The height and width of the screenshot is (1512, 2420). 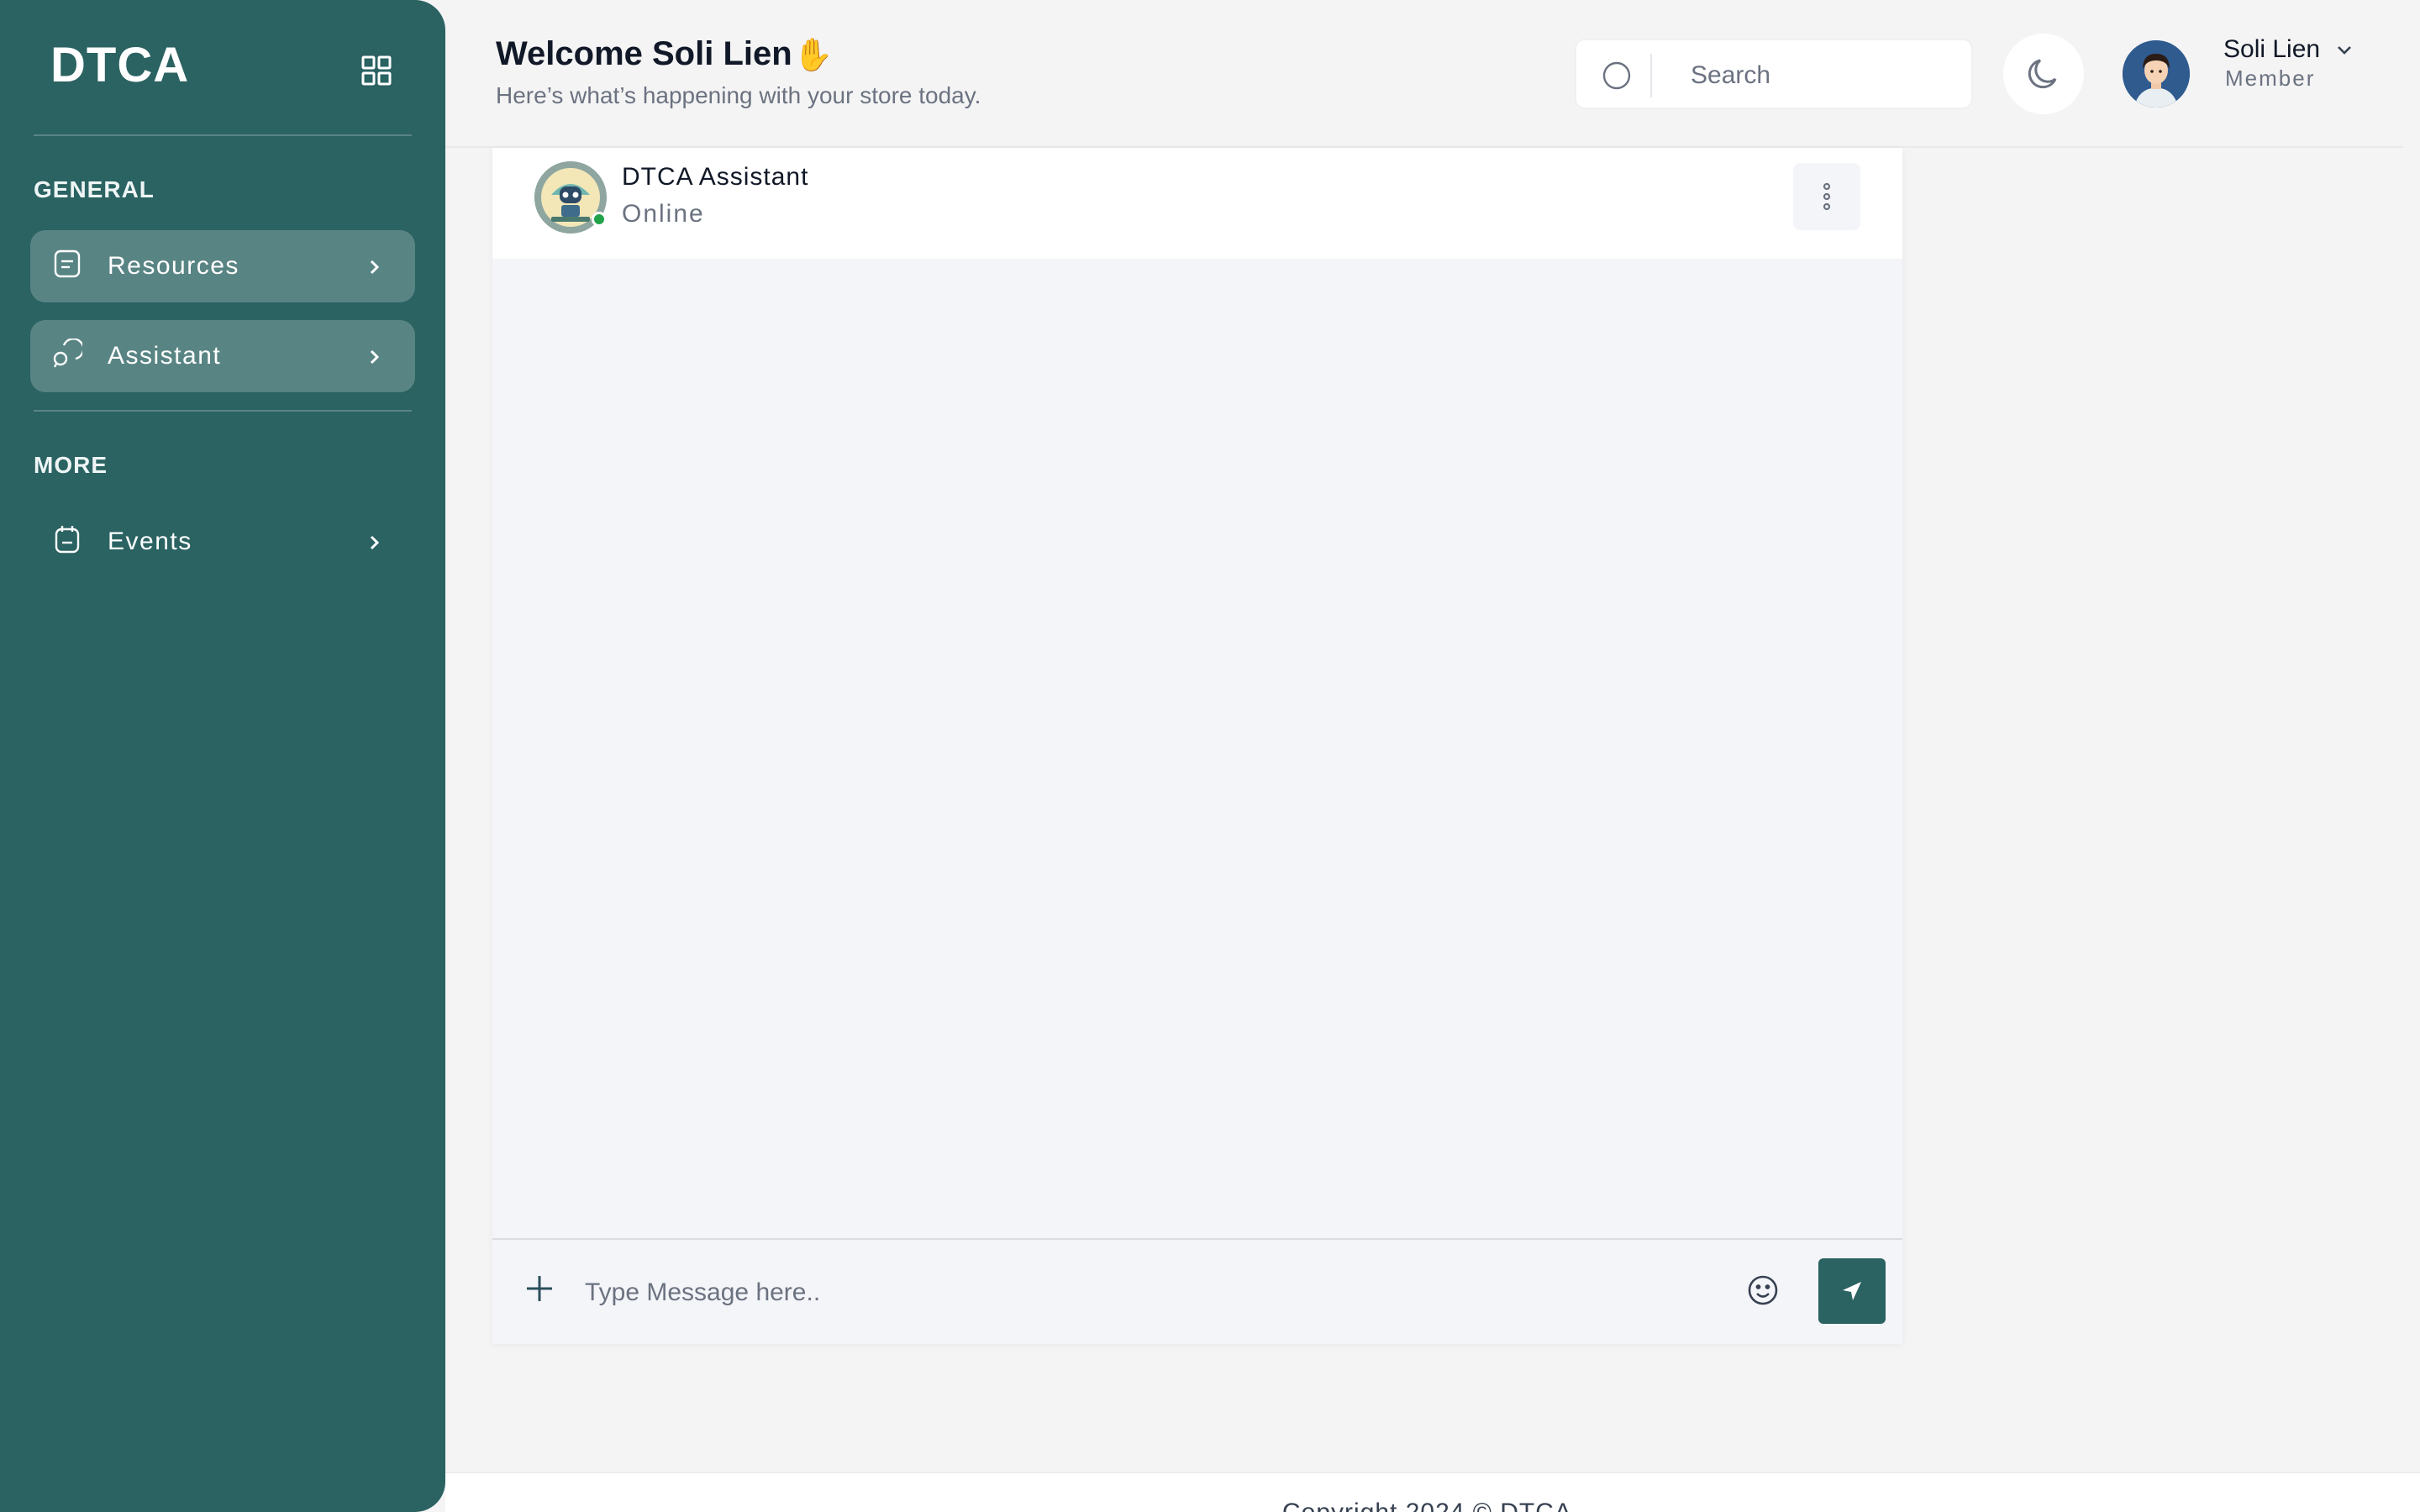 What do you see at coordinates (150, 541) in the screenshot?
I see `sidebar-item-label: Events` at bounding box center [150, 541].